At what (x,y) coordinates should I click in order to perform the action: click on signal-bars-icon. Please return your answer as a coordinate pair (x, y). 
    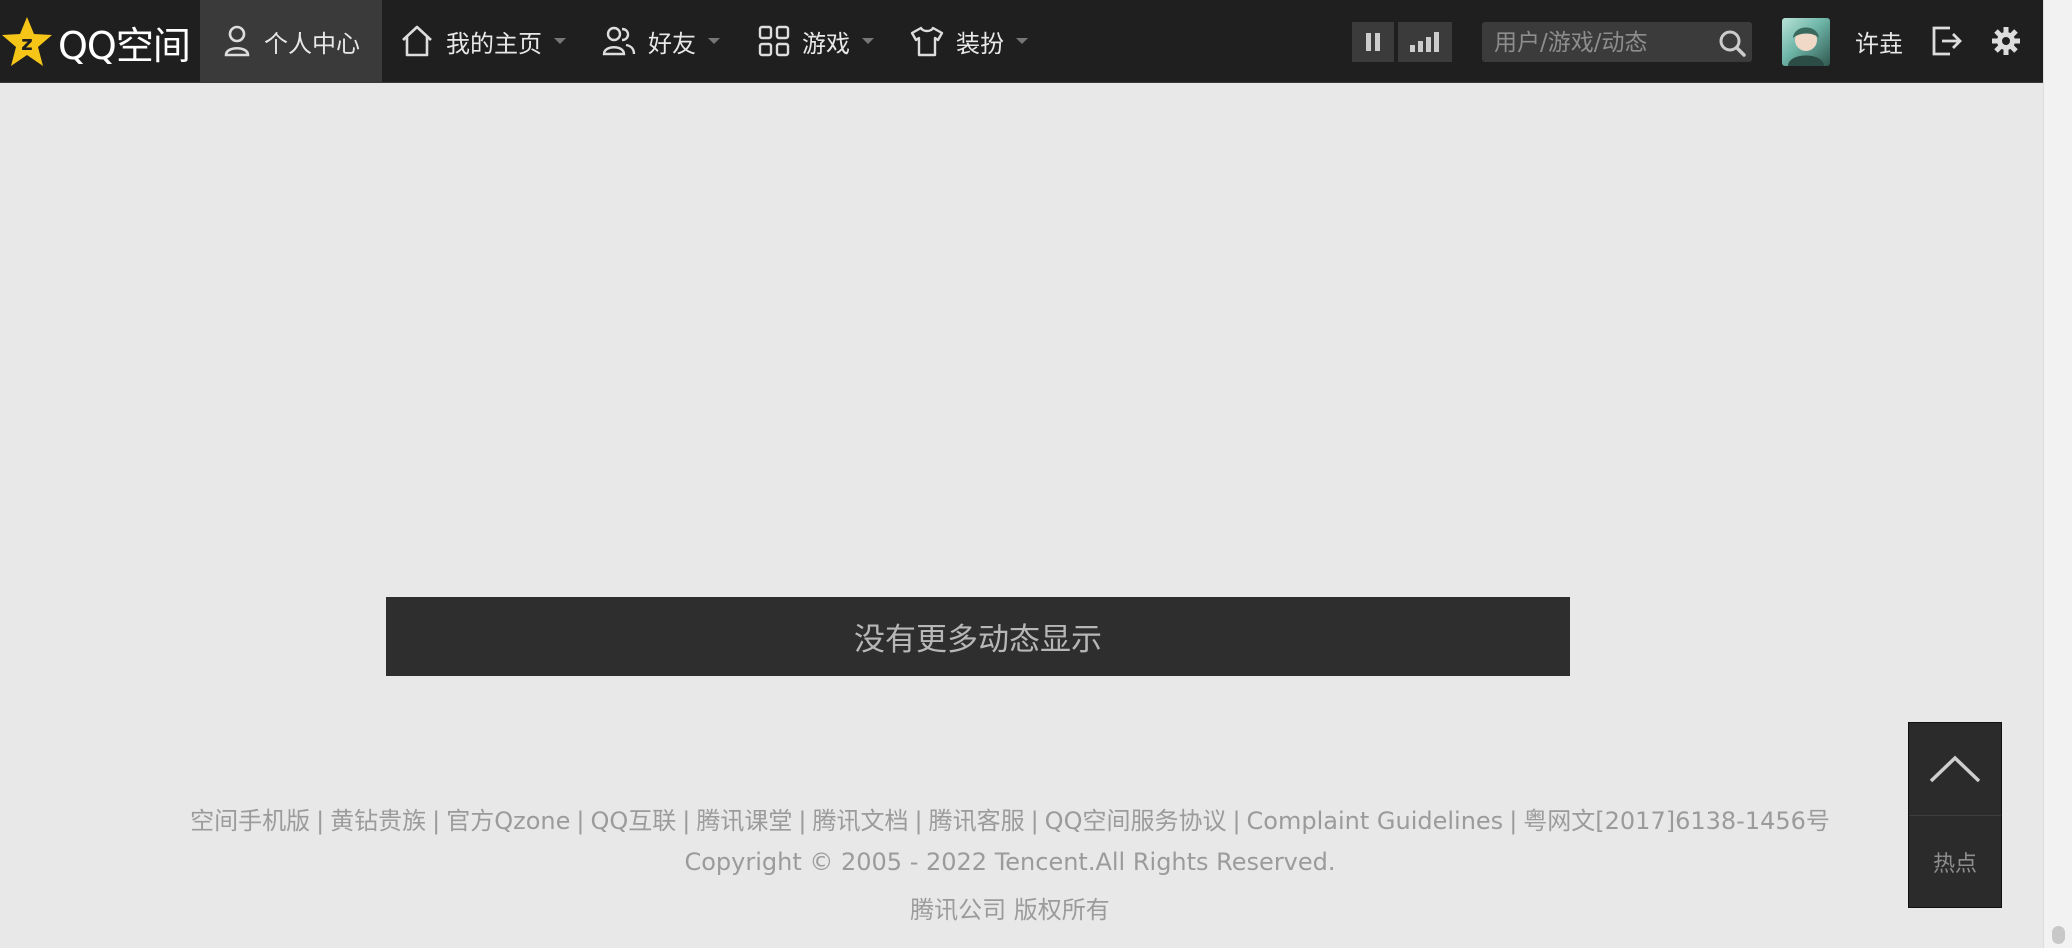
    Looking at the image, I should click on (1424, 42).